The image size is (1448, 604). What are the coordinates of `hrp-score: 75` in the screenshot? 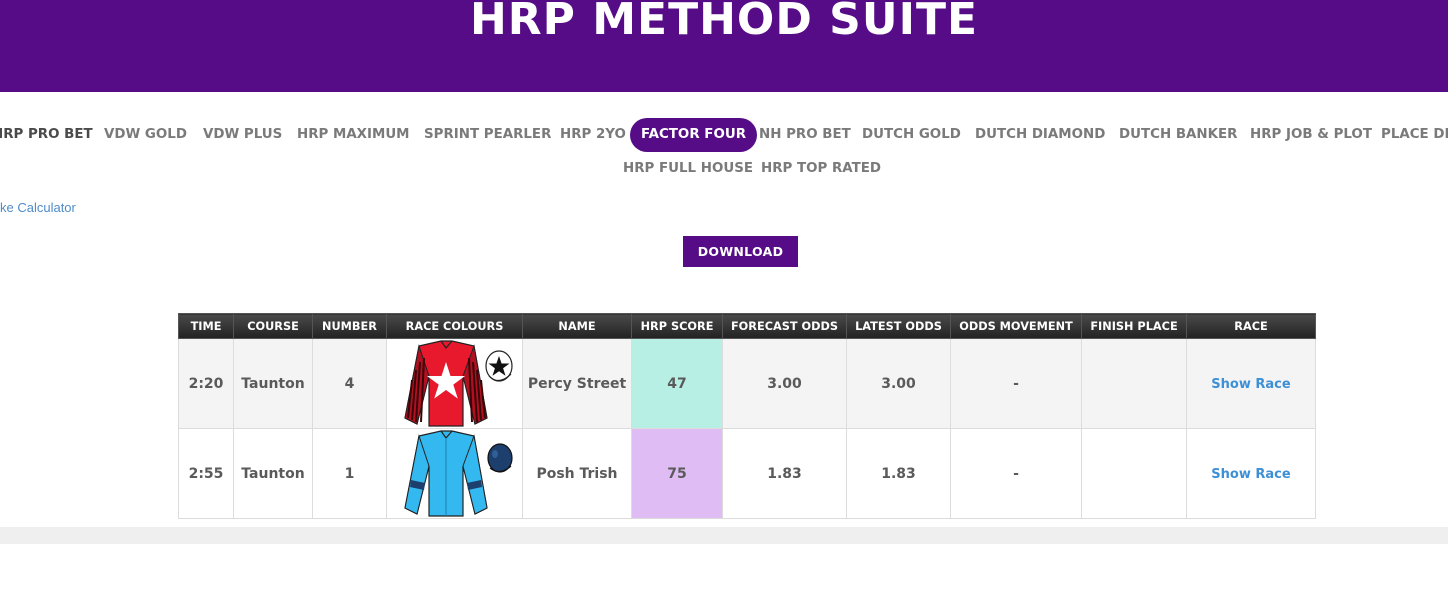 It's located at (677, 473).